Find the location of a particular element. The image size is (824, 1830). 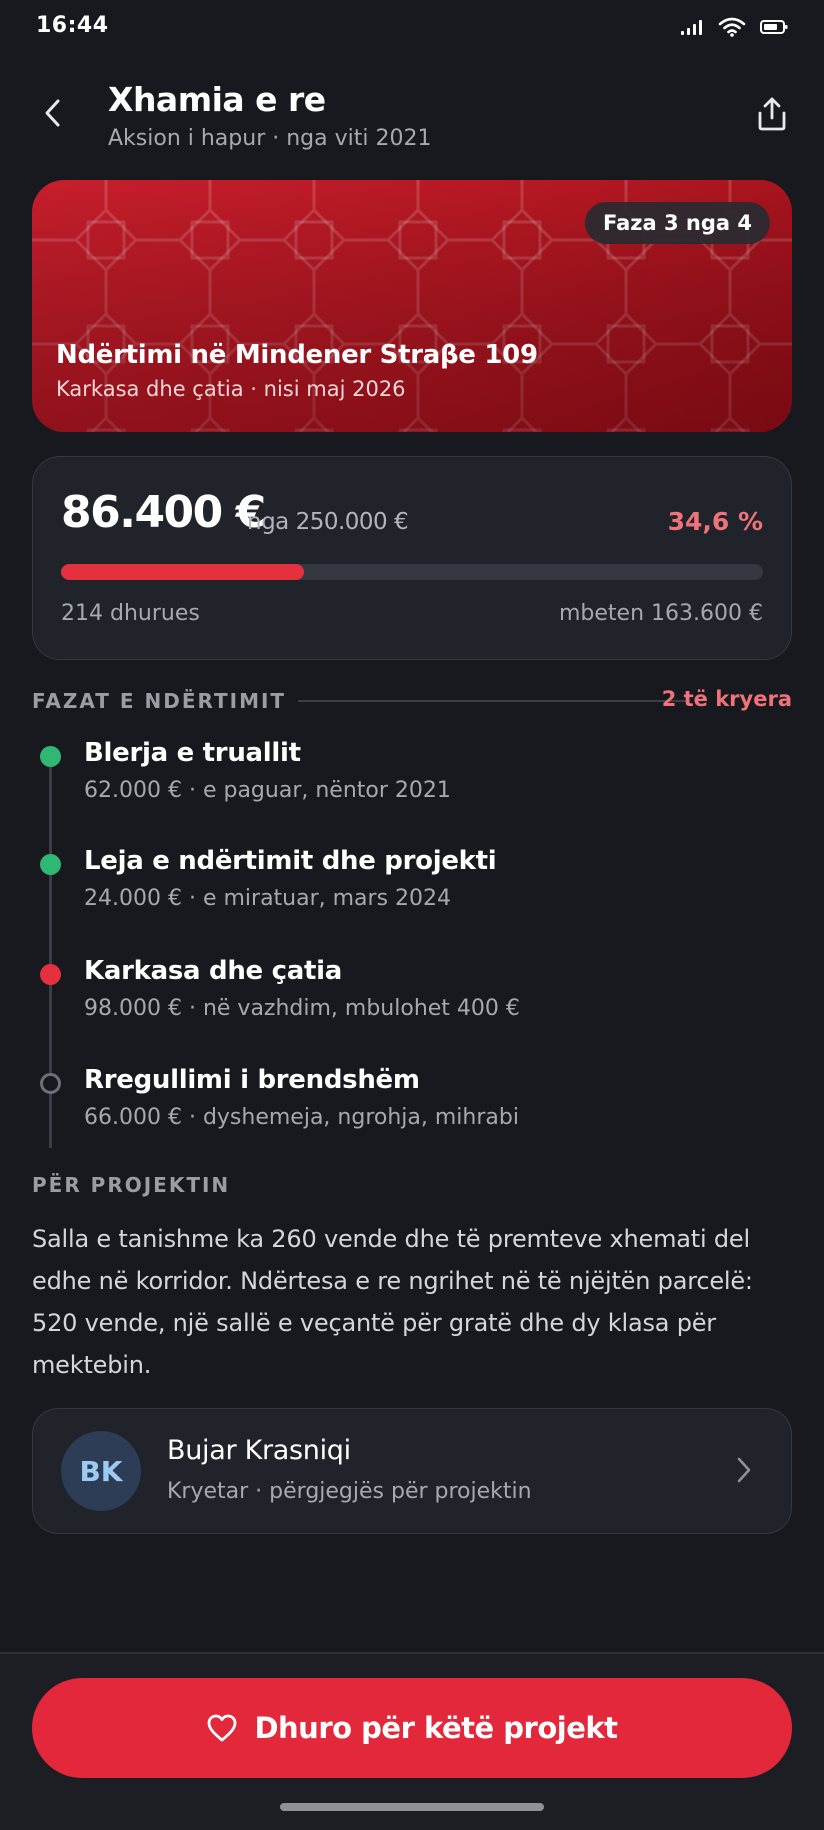

phase-description: 62.000 € · e paguar, nëntor 2021 is located at coordinates (267, 790).